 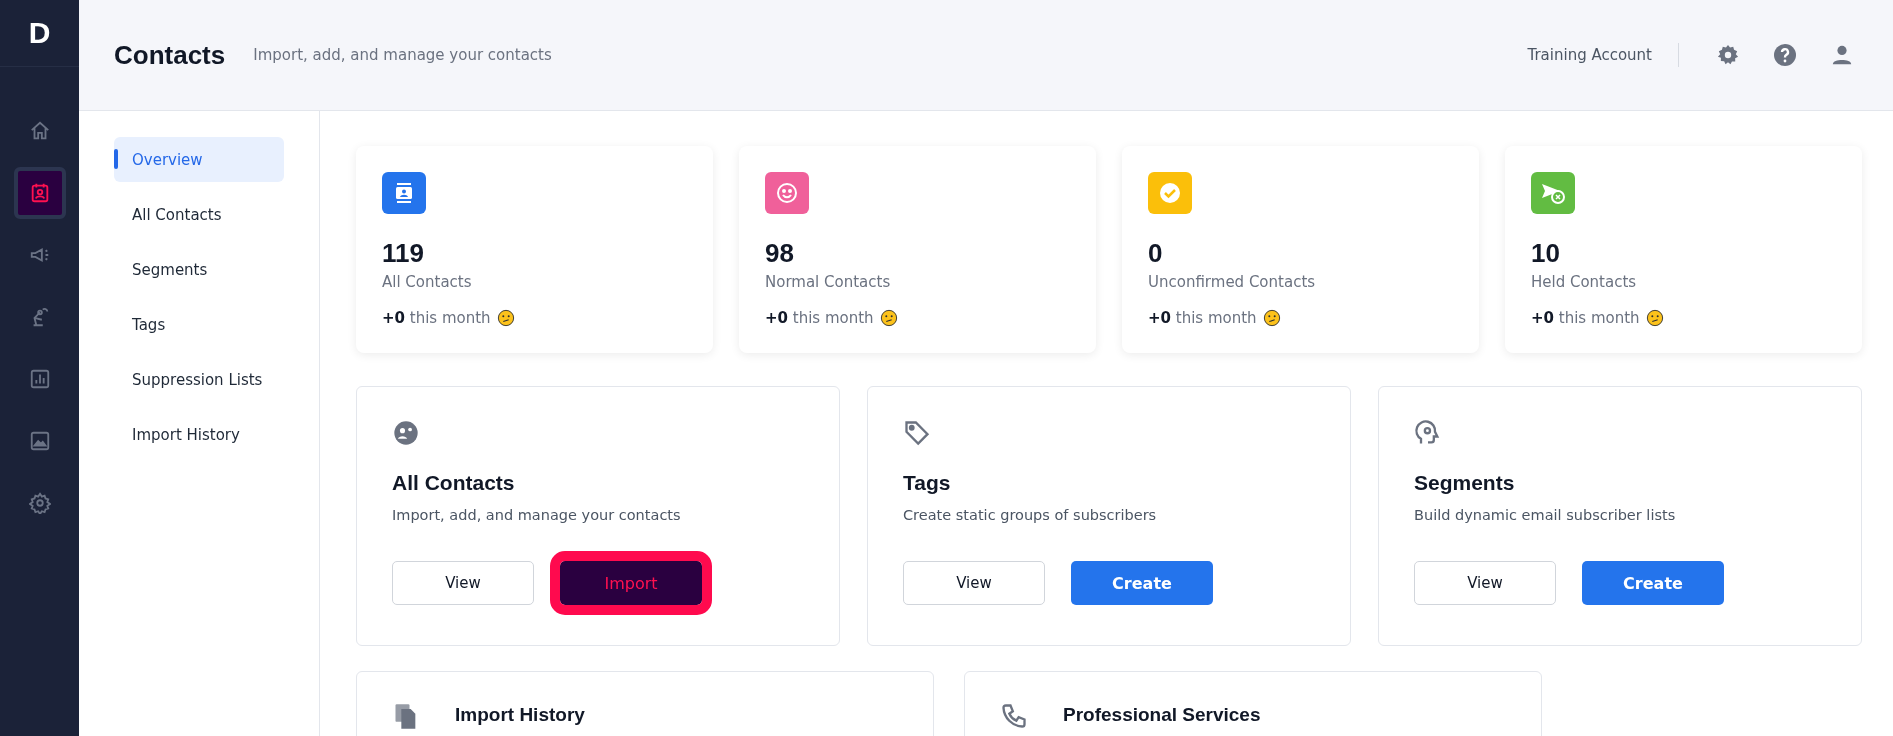 What do you see at coordinates (403, 253) in the screenshot?
I see `stat-value: 119` at bounding box center [403, 253].